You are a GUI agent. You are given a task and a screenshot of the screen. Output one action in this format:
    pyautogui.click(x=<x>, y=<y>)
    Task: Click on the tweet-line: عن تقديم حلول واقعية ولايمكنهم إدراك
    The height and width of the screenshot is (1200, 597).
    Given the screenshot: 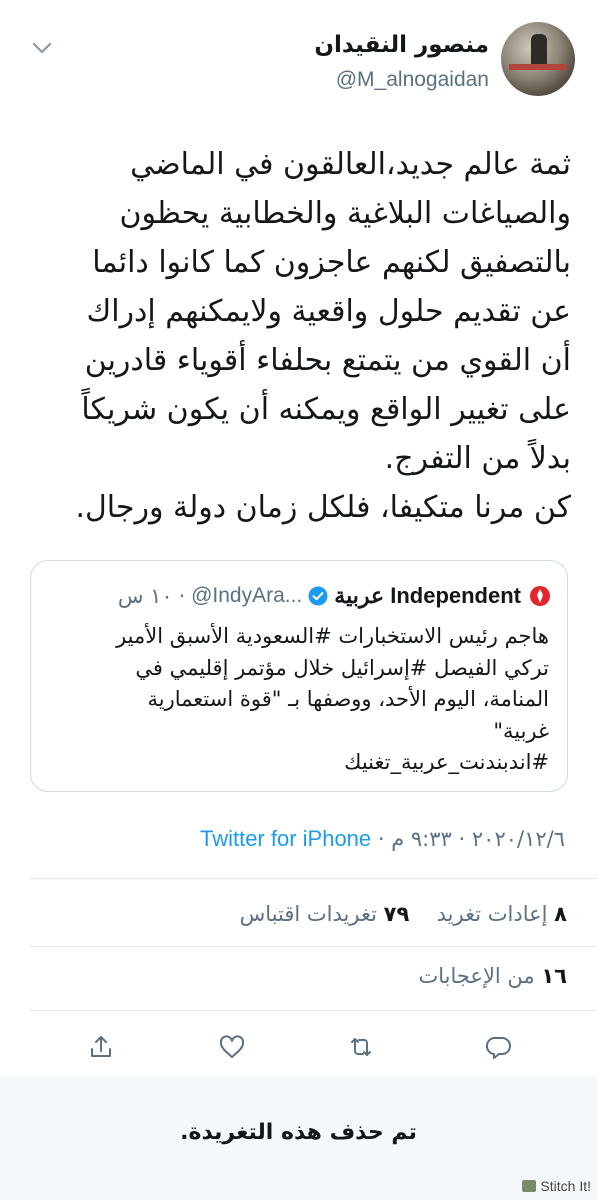 What is the action you would take?
    pyautogui.click(x=329, y=311)
    